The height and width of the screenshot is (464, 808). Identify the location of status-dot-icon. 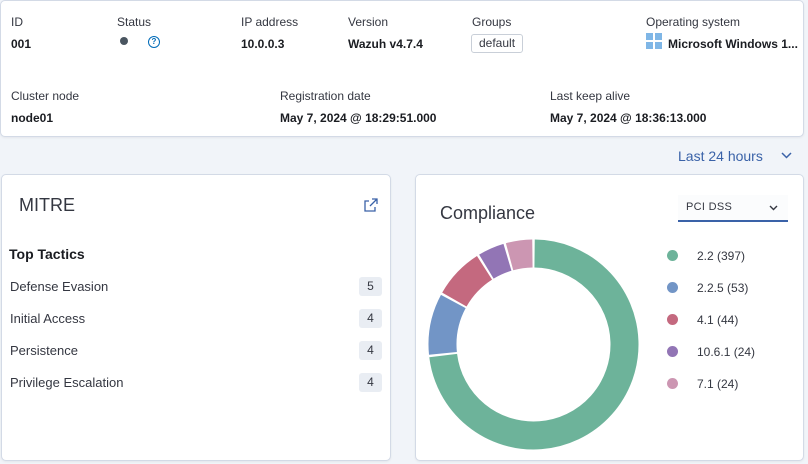
(124, 41).